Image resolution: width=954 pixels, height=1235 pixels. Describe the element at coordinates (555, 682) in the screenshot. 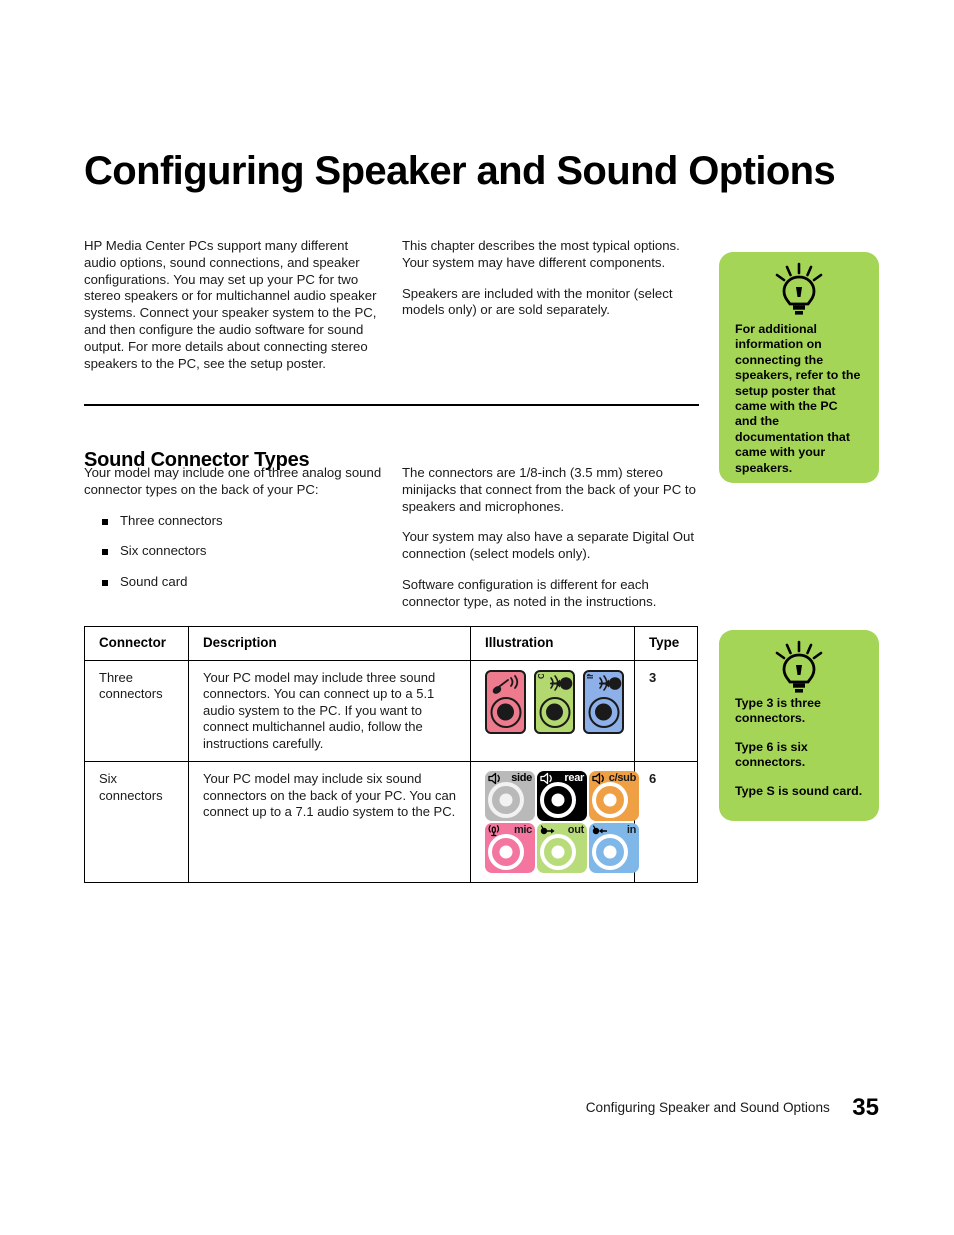

I see `audio-out-icon: OUT` at that location.